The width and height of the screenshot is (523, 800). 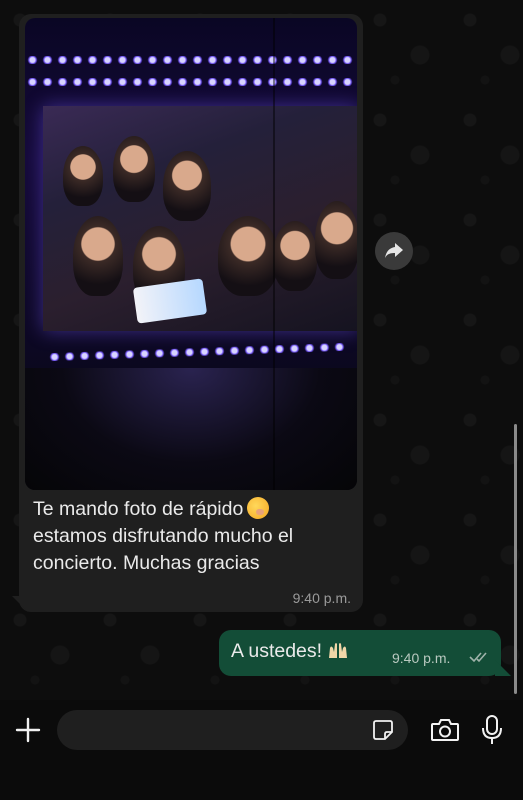 What do you see at coordinates (191, 429) in the screenshot?
I see `stage-floor` at bounding box center [191, 429].